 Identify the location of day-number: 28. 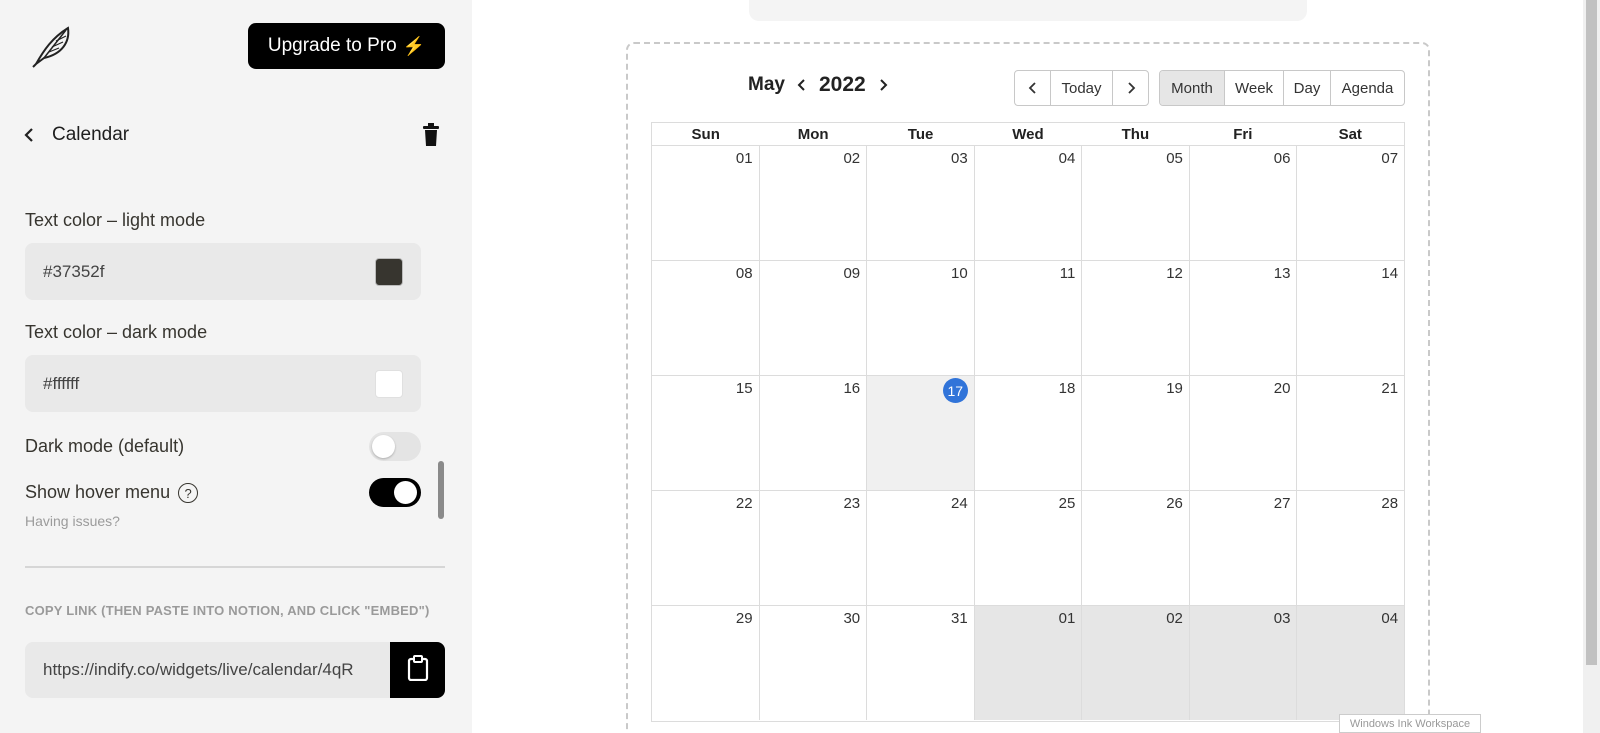
(1390, 503).